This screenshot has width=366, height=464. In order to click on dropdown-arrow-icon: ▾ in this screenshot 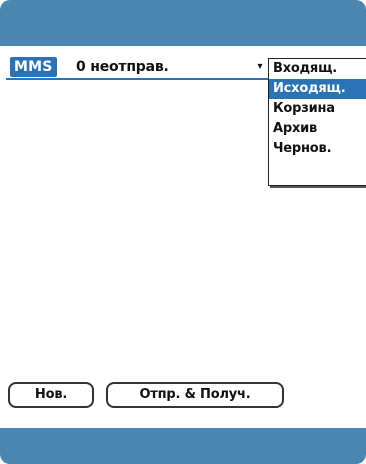, I will do `click(260, 67)`.